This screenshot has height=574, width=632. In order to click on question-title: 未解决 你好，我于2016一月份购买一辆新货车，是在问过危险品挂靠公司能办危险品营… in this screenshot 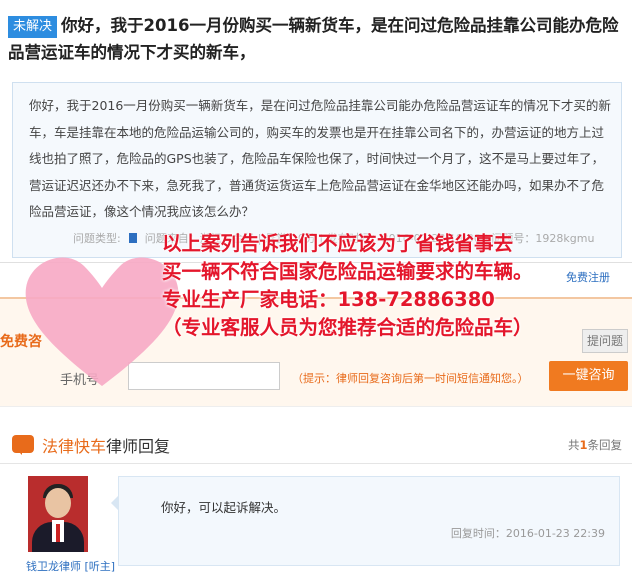, I will do `click(318, 39)`.